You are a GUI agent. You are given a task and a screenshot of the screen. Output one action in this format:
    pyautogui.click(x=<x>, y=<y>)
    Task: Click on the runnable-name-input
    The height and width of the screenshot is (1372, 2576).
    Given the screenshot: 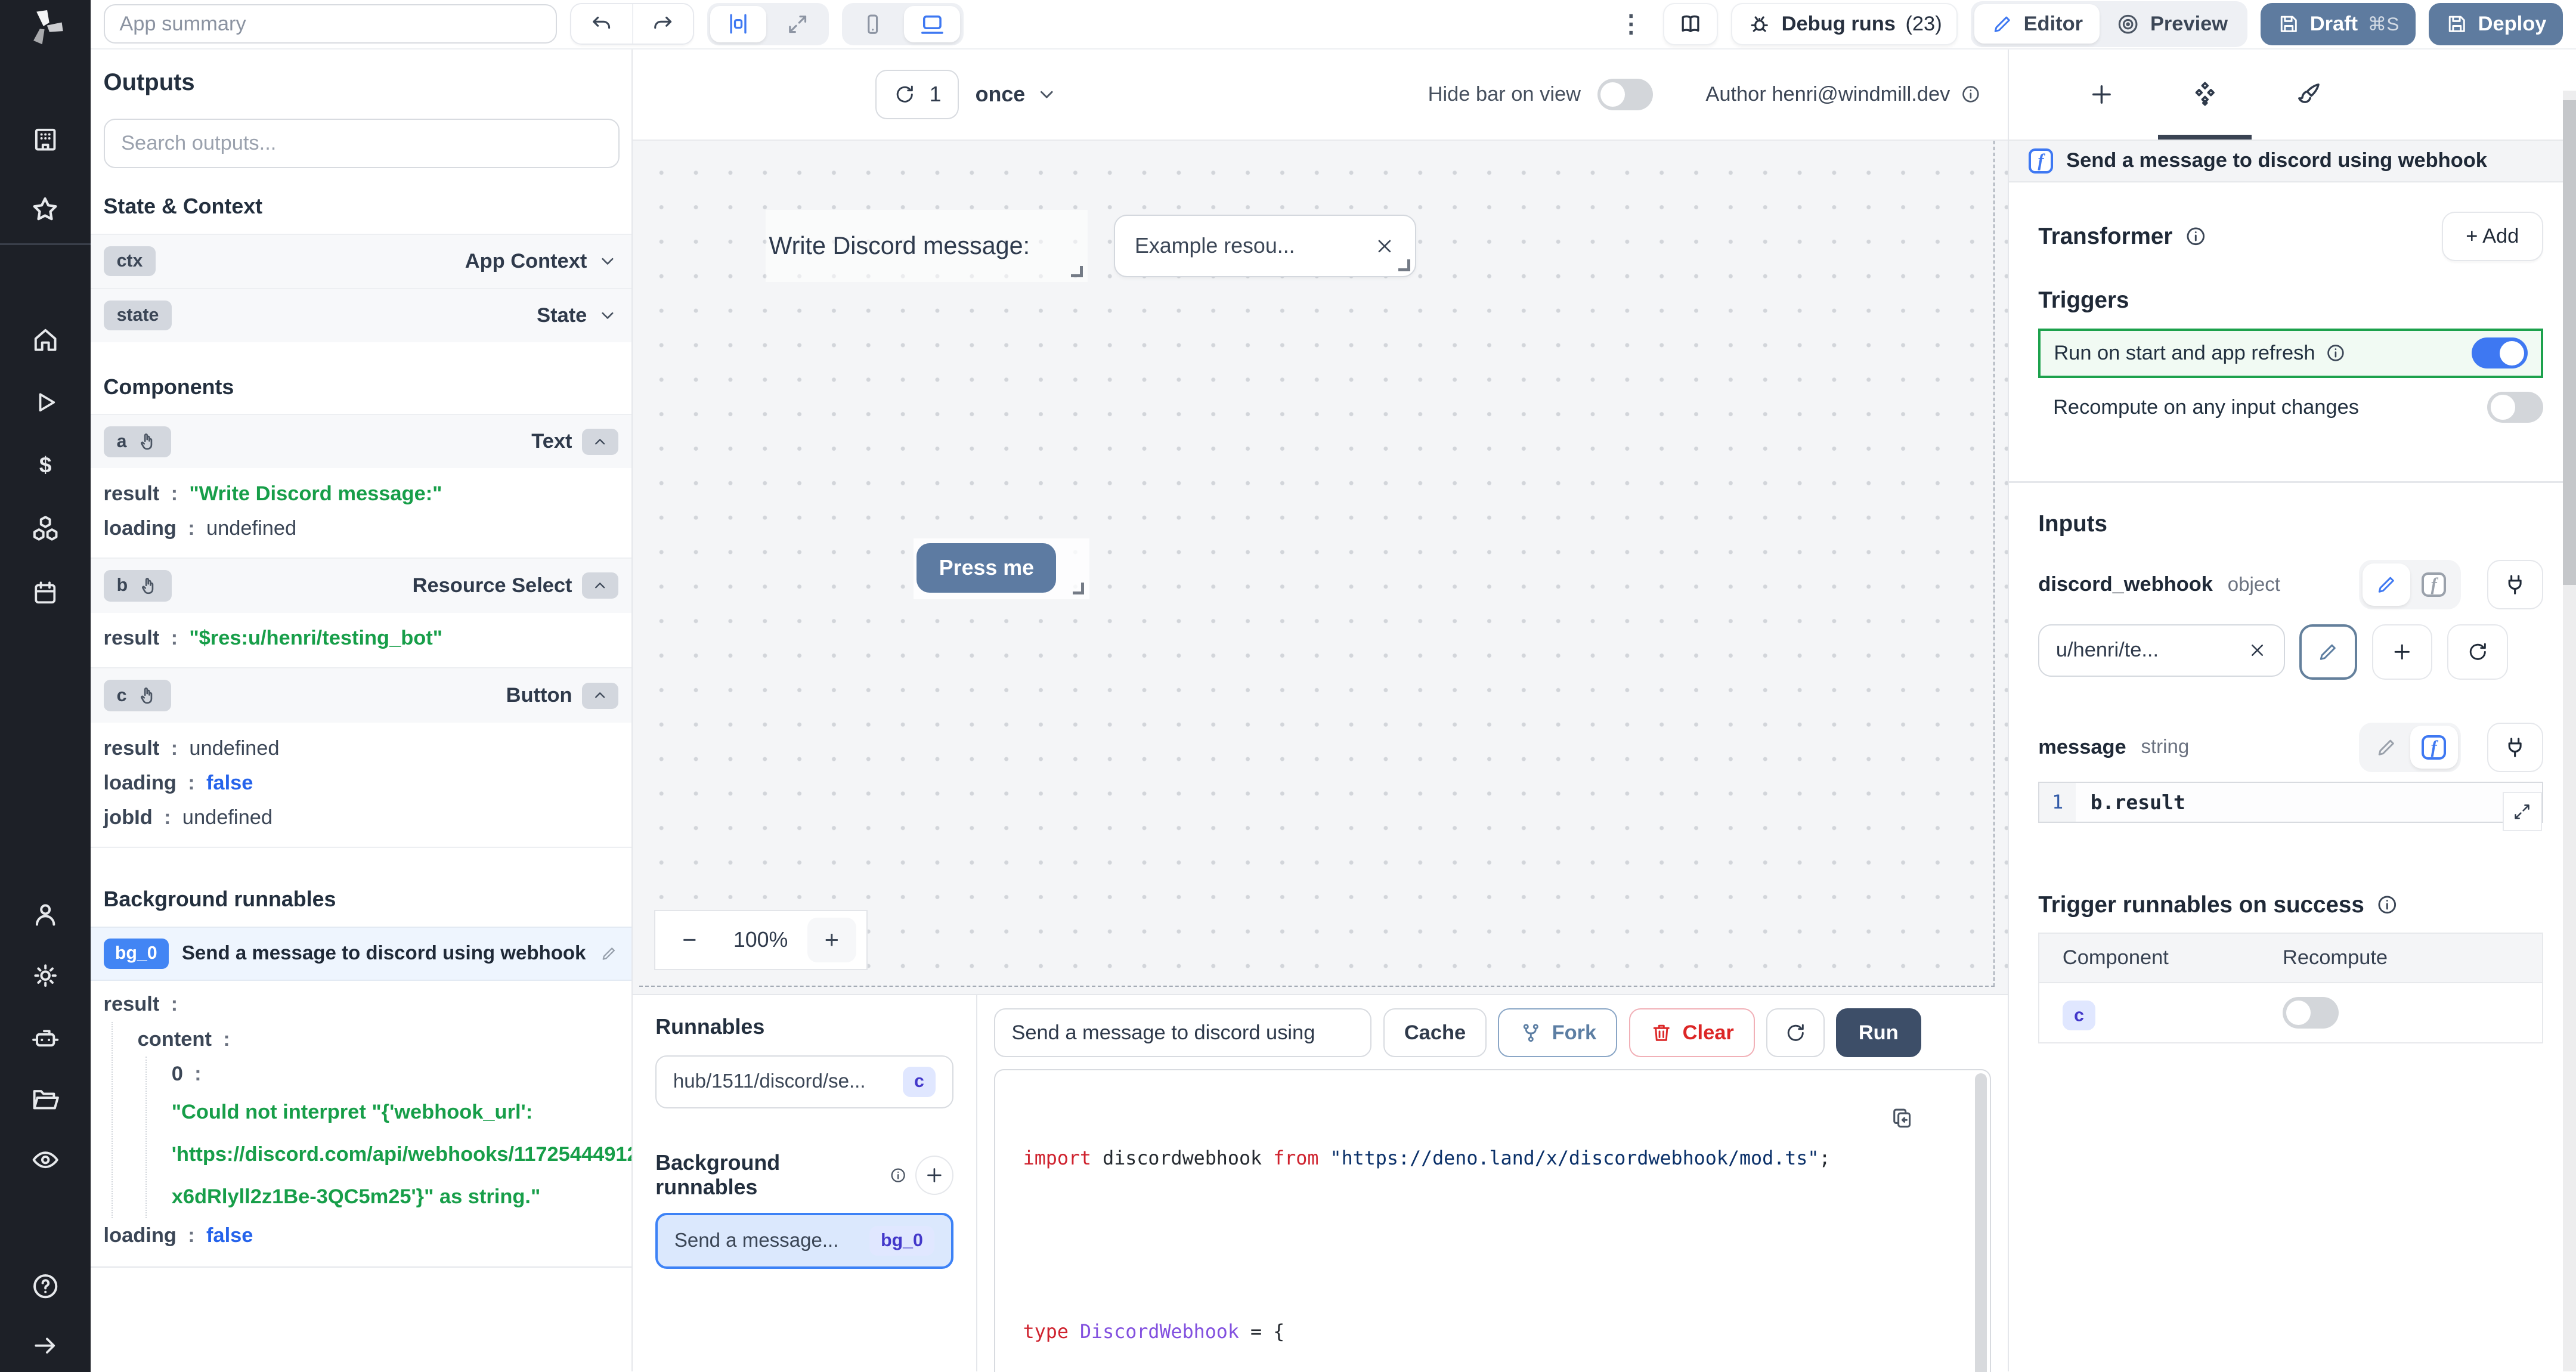 What is the action you would take?
    pyautogui.click(x=1182, y=1033)
    